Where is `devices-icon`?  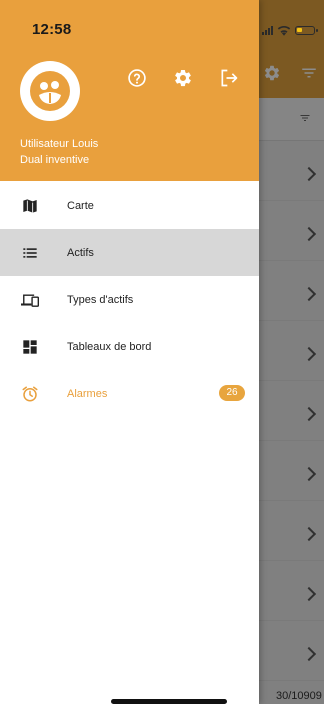 devices-icon is located at coordinates (30, 300).